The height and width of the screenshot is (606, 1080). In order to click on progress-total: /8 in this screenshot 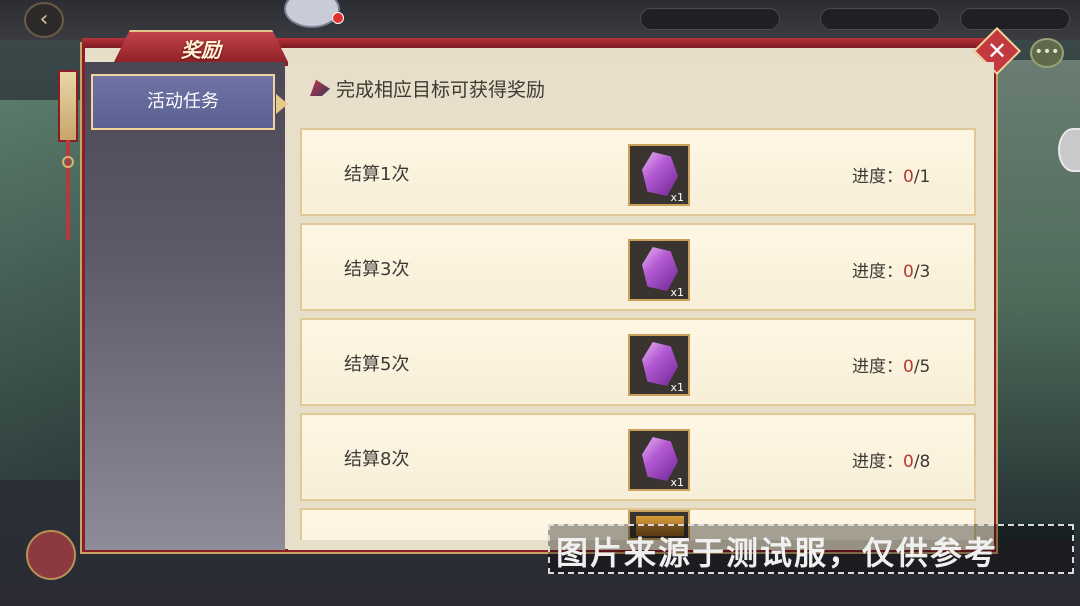, I will do `click(922, 462)`.